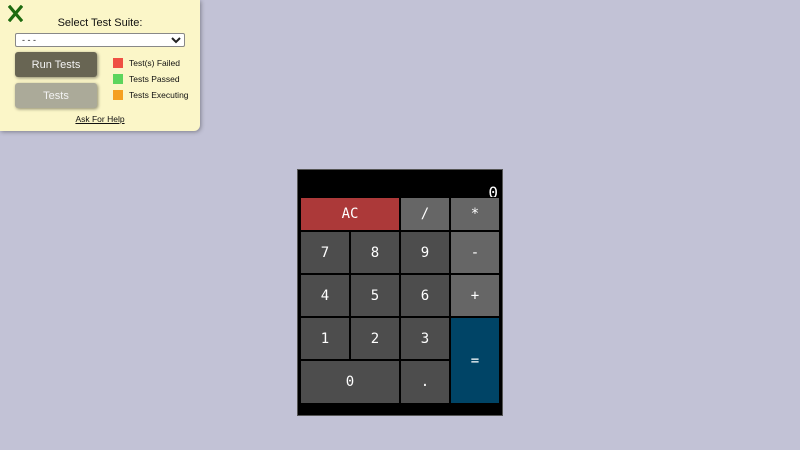 Image resolution: width=800 pixels, height=450 pixels. What do you see at coordinates (325, 295) in the screenshot?
I see `four-button: 4` at bounding box center [325, 295].